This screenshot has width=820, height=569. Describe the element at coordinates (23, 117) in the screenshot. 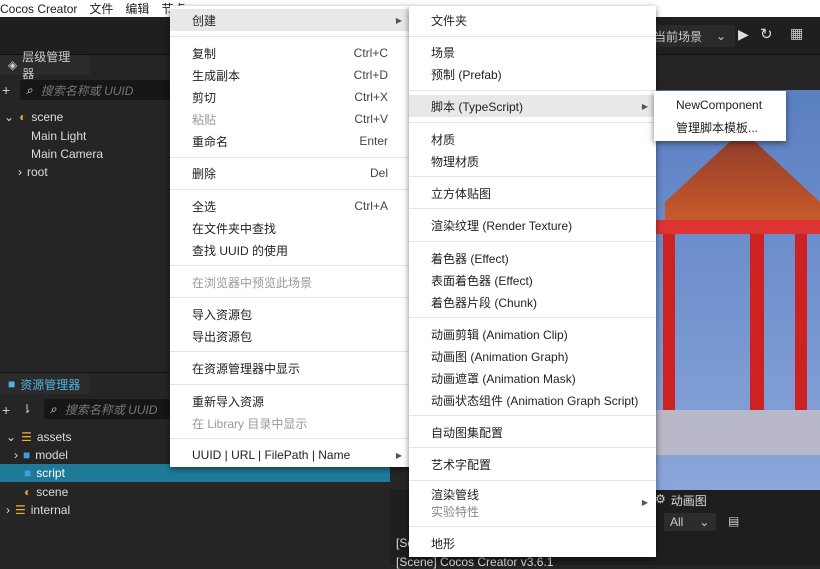

I see `scene-icon: ◐` at that location.